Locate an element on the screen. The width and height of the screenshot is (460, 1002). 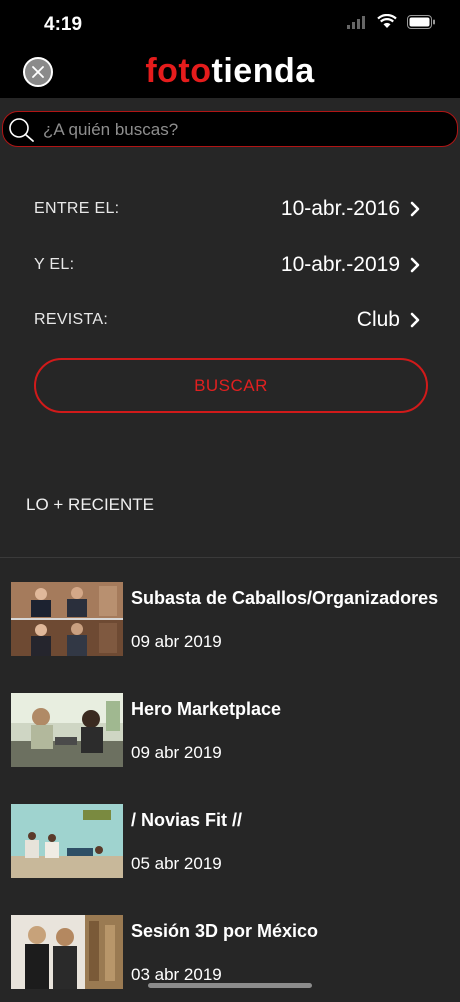
filter-start-date: ENTRE EL: 10-abr.-2016 is located at coordinates (227, 209).